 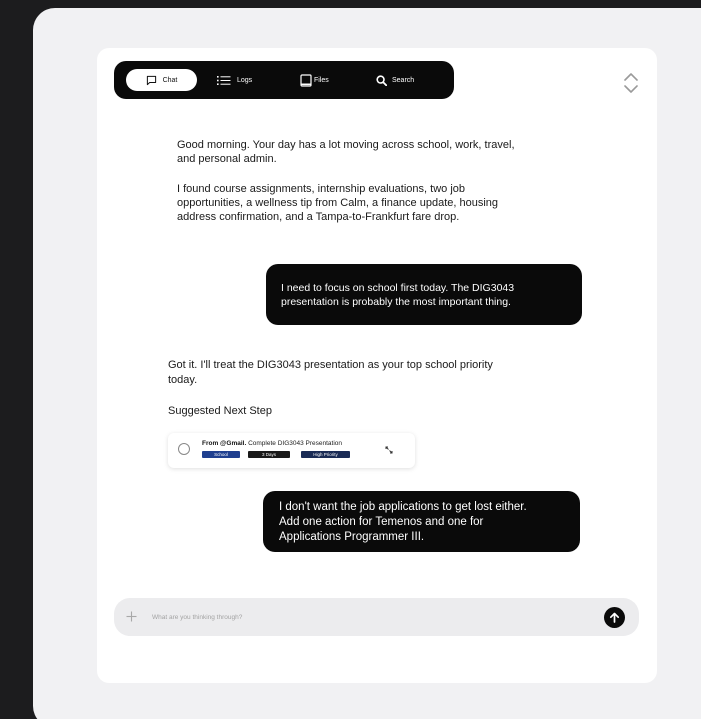 I want to click on sort-icon, so click(x=631, y=83).